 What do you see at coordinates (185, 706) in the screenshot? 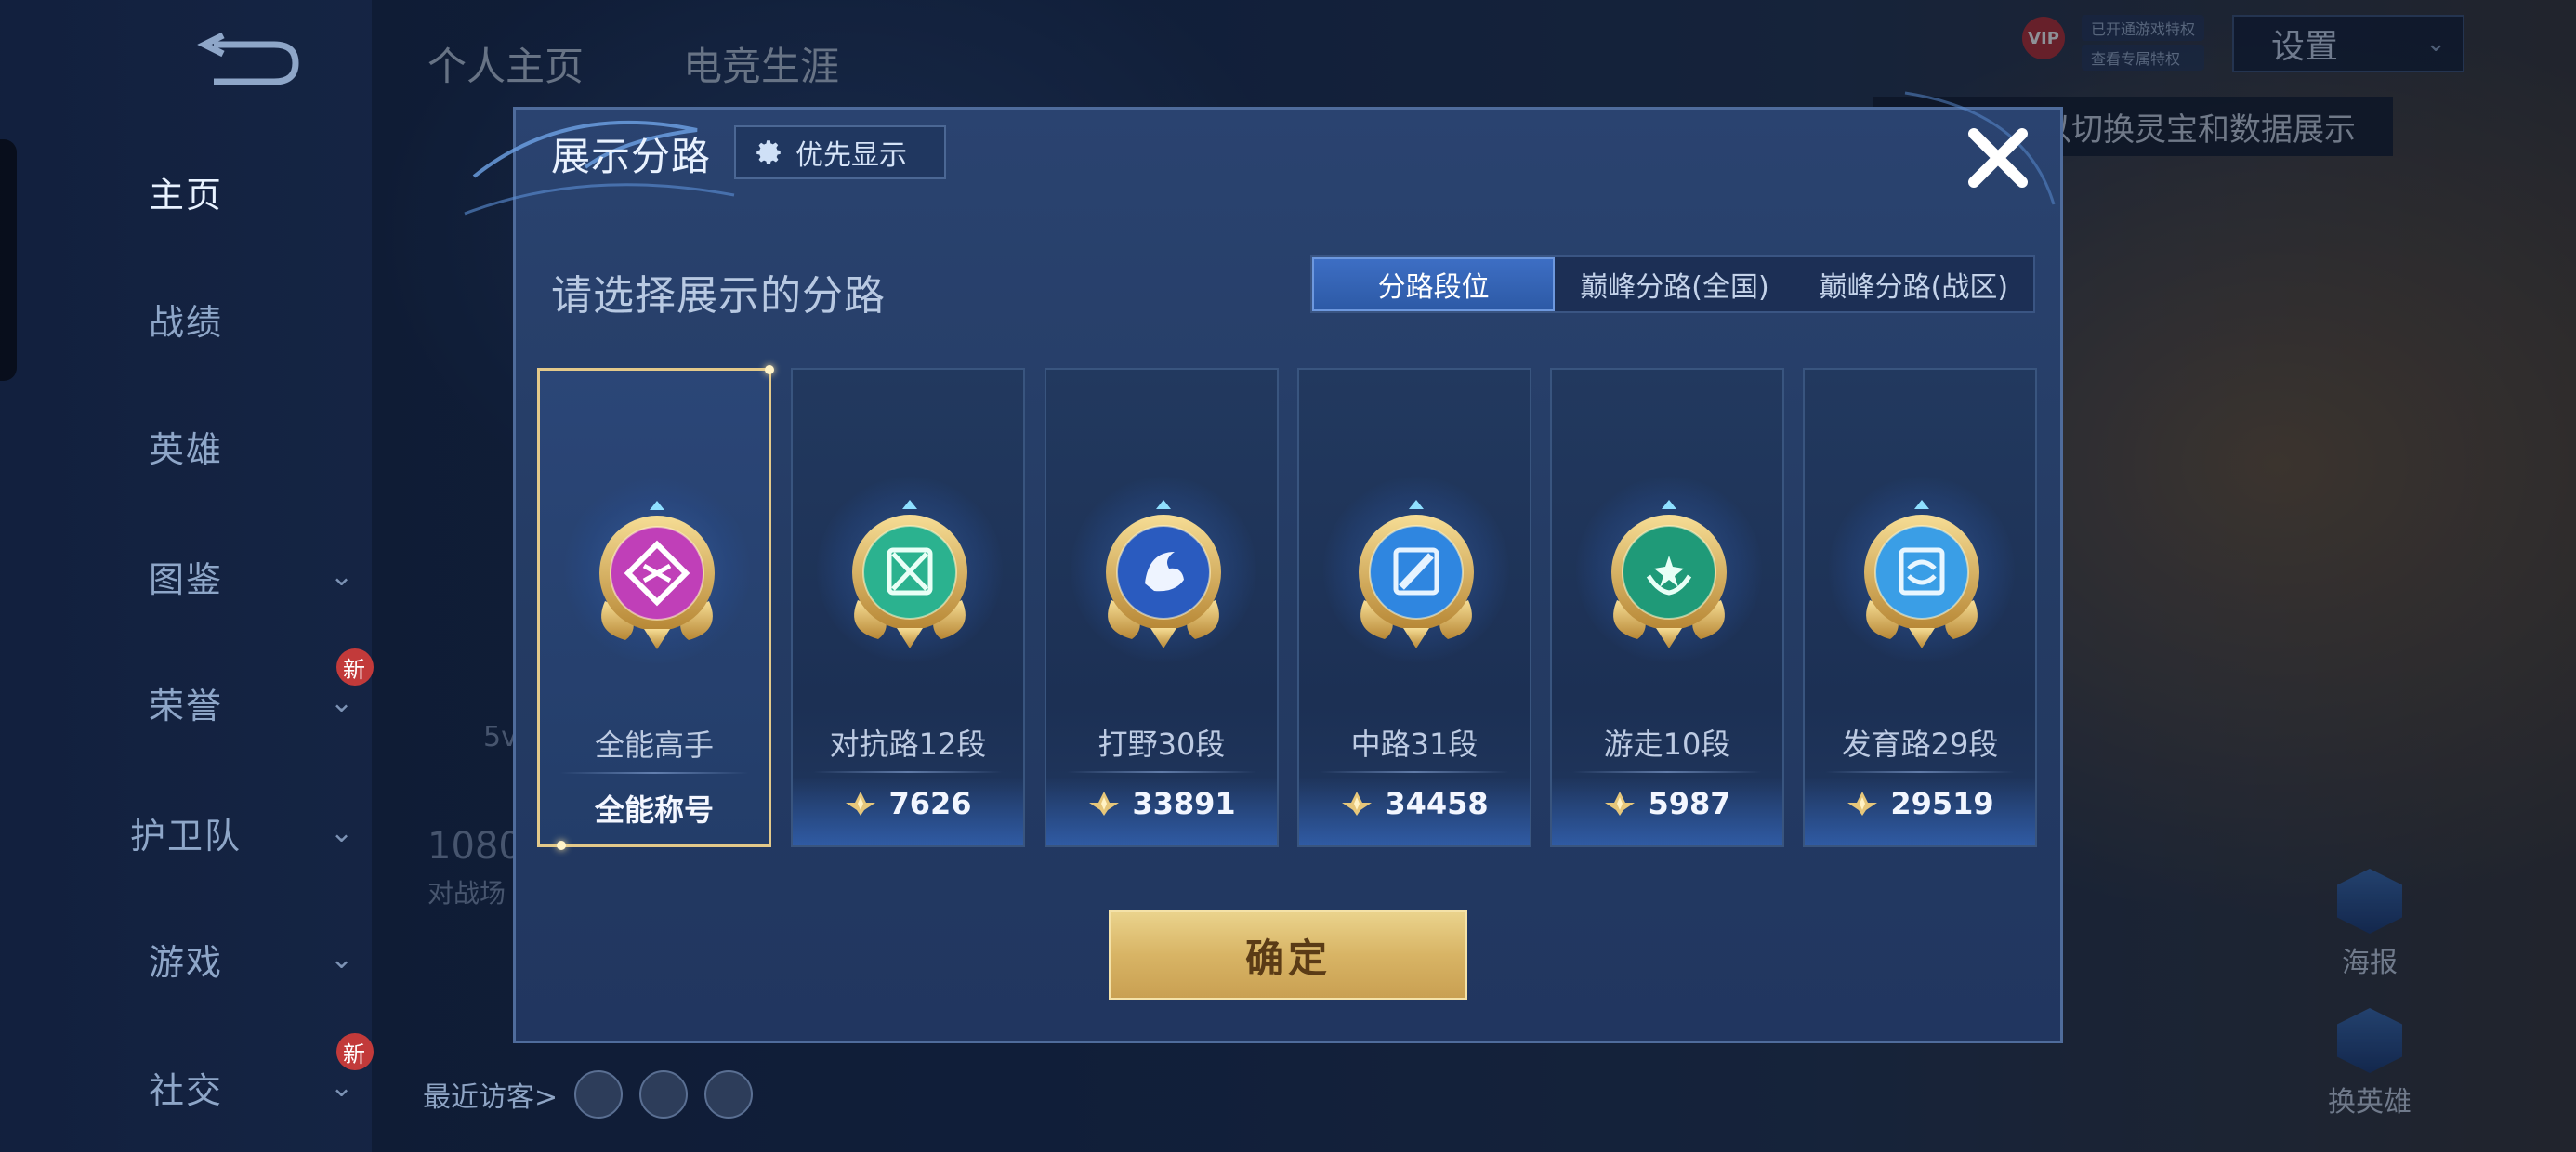
I see `nav-item-label: 荣誉` at bounding box center [185, 706].